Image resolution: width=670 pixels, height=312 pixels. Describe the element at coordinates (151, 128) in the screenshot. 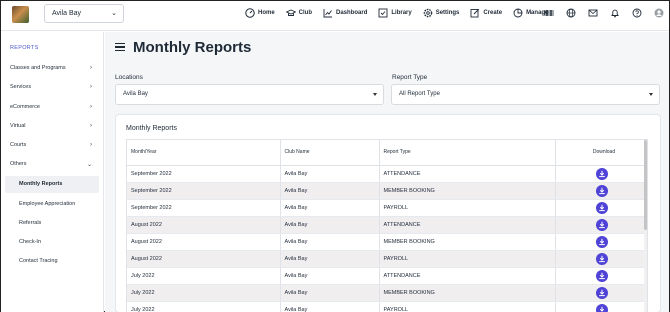

I see `card-title: Monthly Reports` at that location.